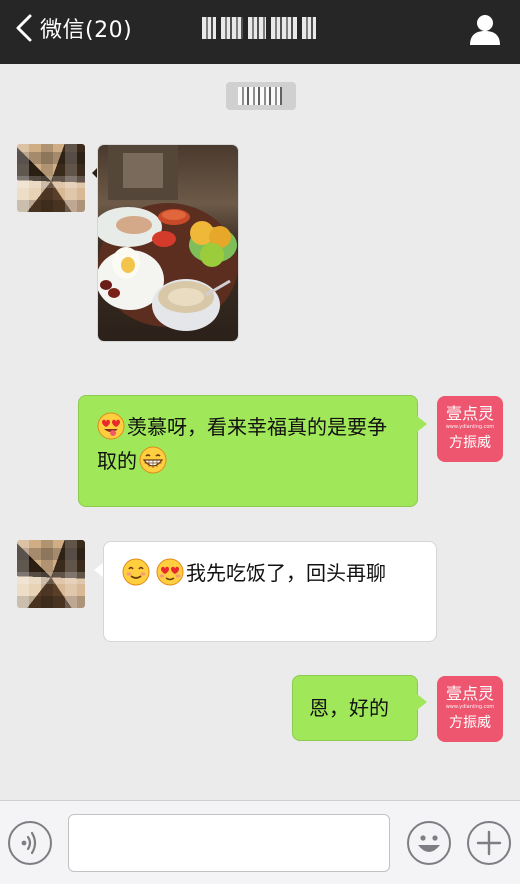 The width and height of the screenshot is (520, 884). Describe the element at coordinates (86, 30) in the screenshot. I see `back-label: 微信(20)` at that location.